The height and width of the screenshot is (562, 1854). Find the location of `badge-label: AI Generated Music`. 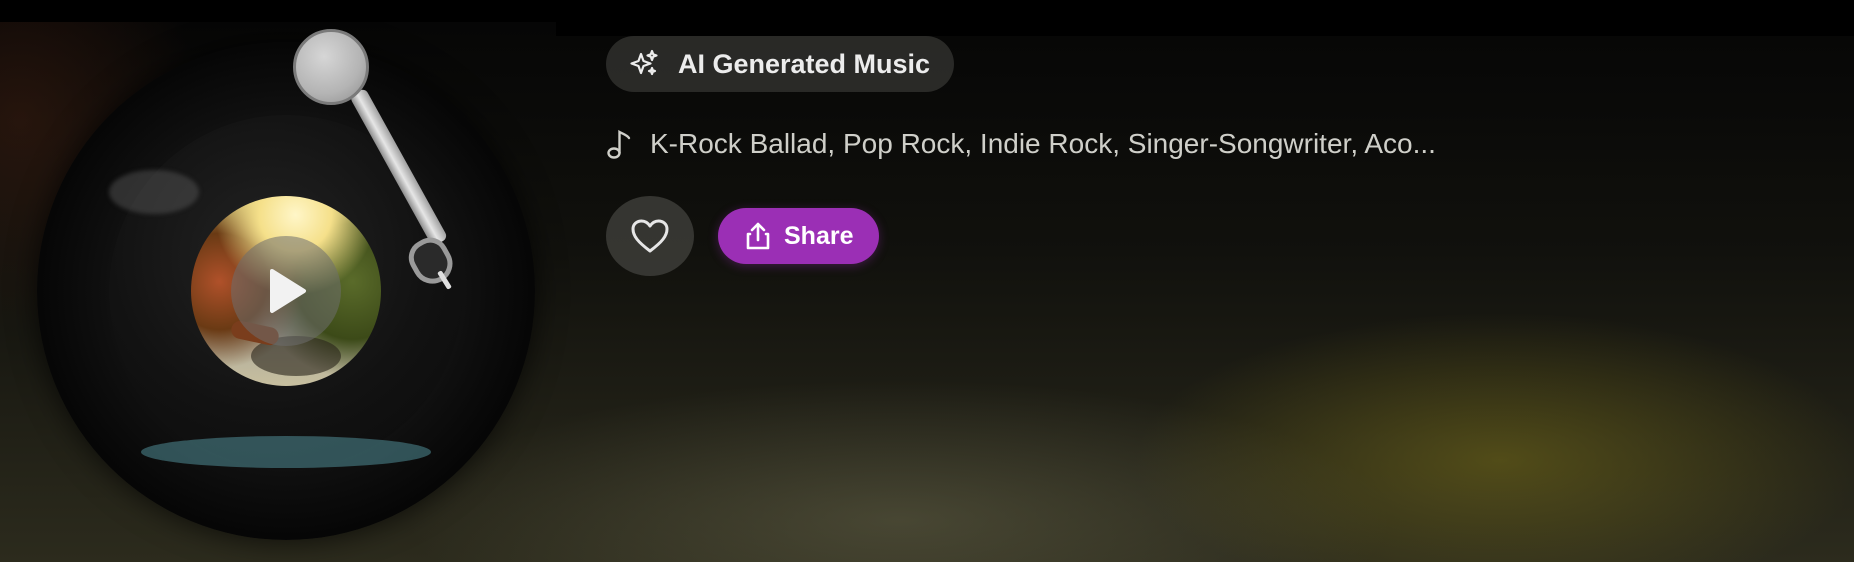

badge-label: AI Generated Music is located at coordinates (804, 63).